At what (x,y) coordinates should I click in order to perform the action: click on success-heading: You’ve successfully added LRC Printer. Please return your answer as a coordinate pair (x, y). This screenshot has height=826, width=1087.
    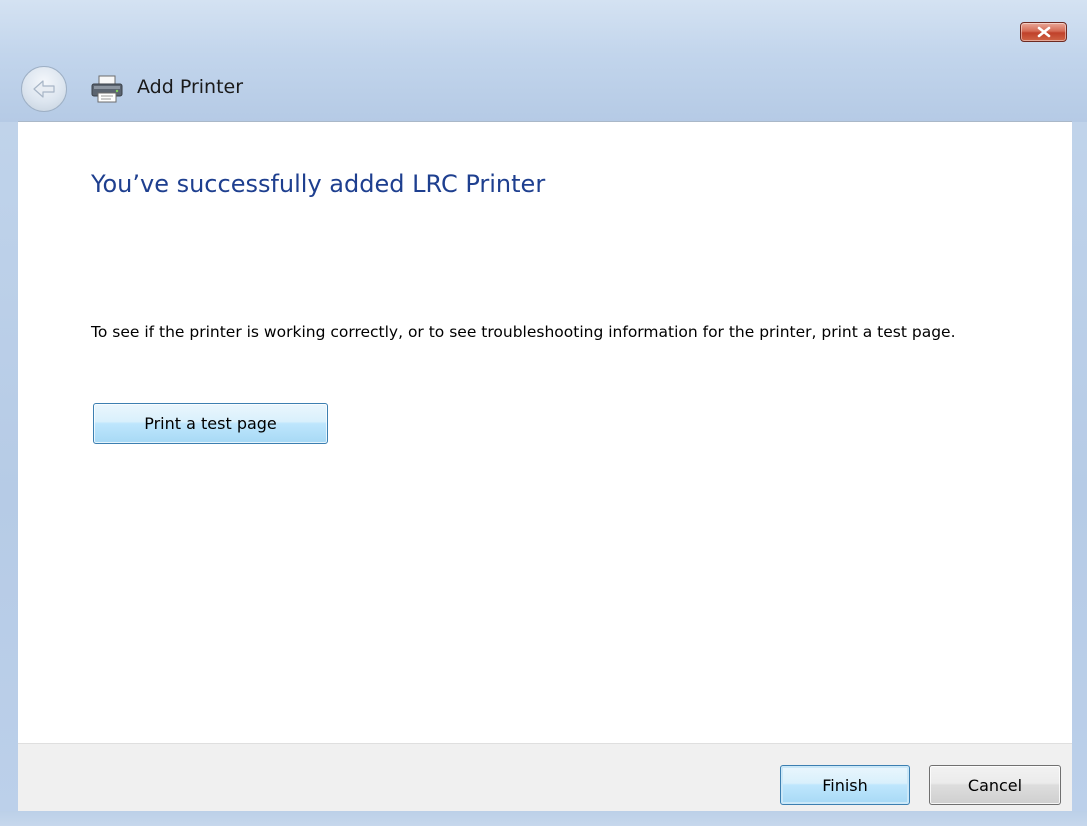
    Looking at the image, I should click on (318, 184).